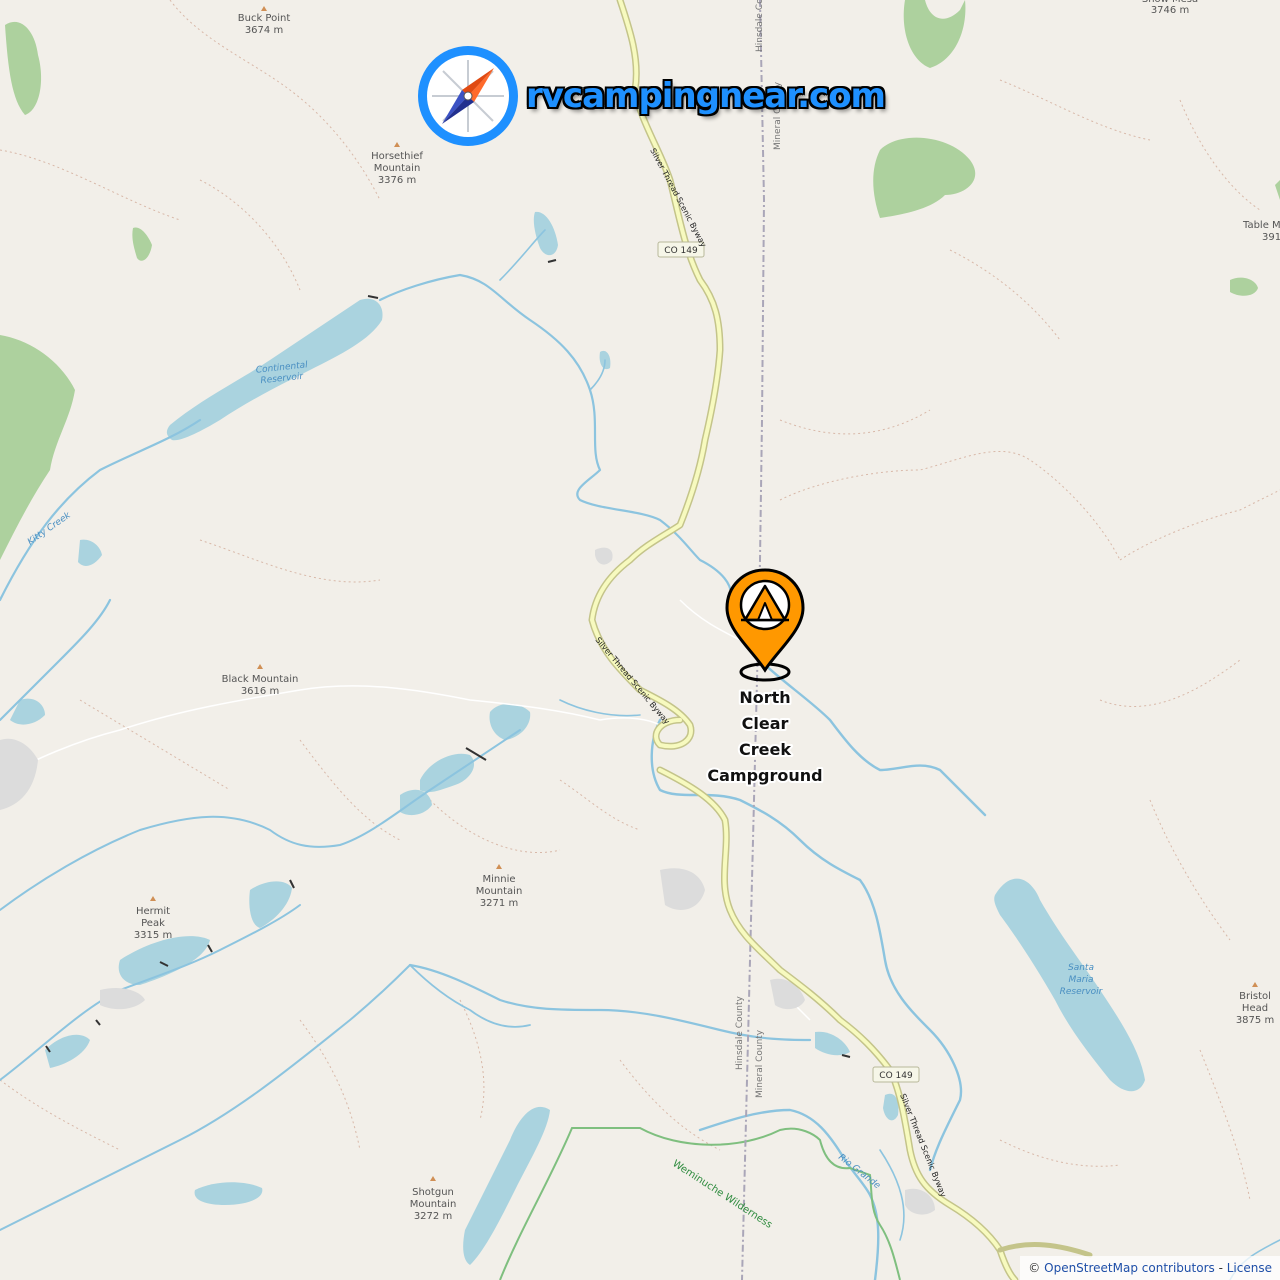 The height and width of the screenshot is (1280, 1280). What do you see at coordinates (1034, 1268) in the screenshot?
I see `copyright-symbol: ©` at bounding box center [1034, 1268].